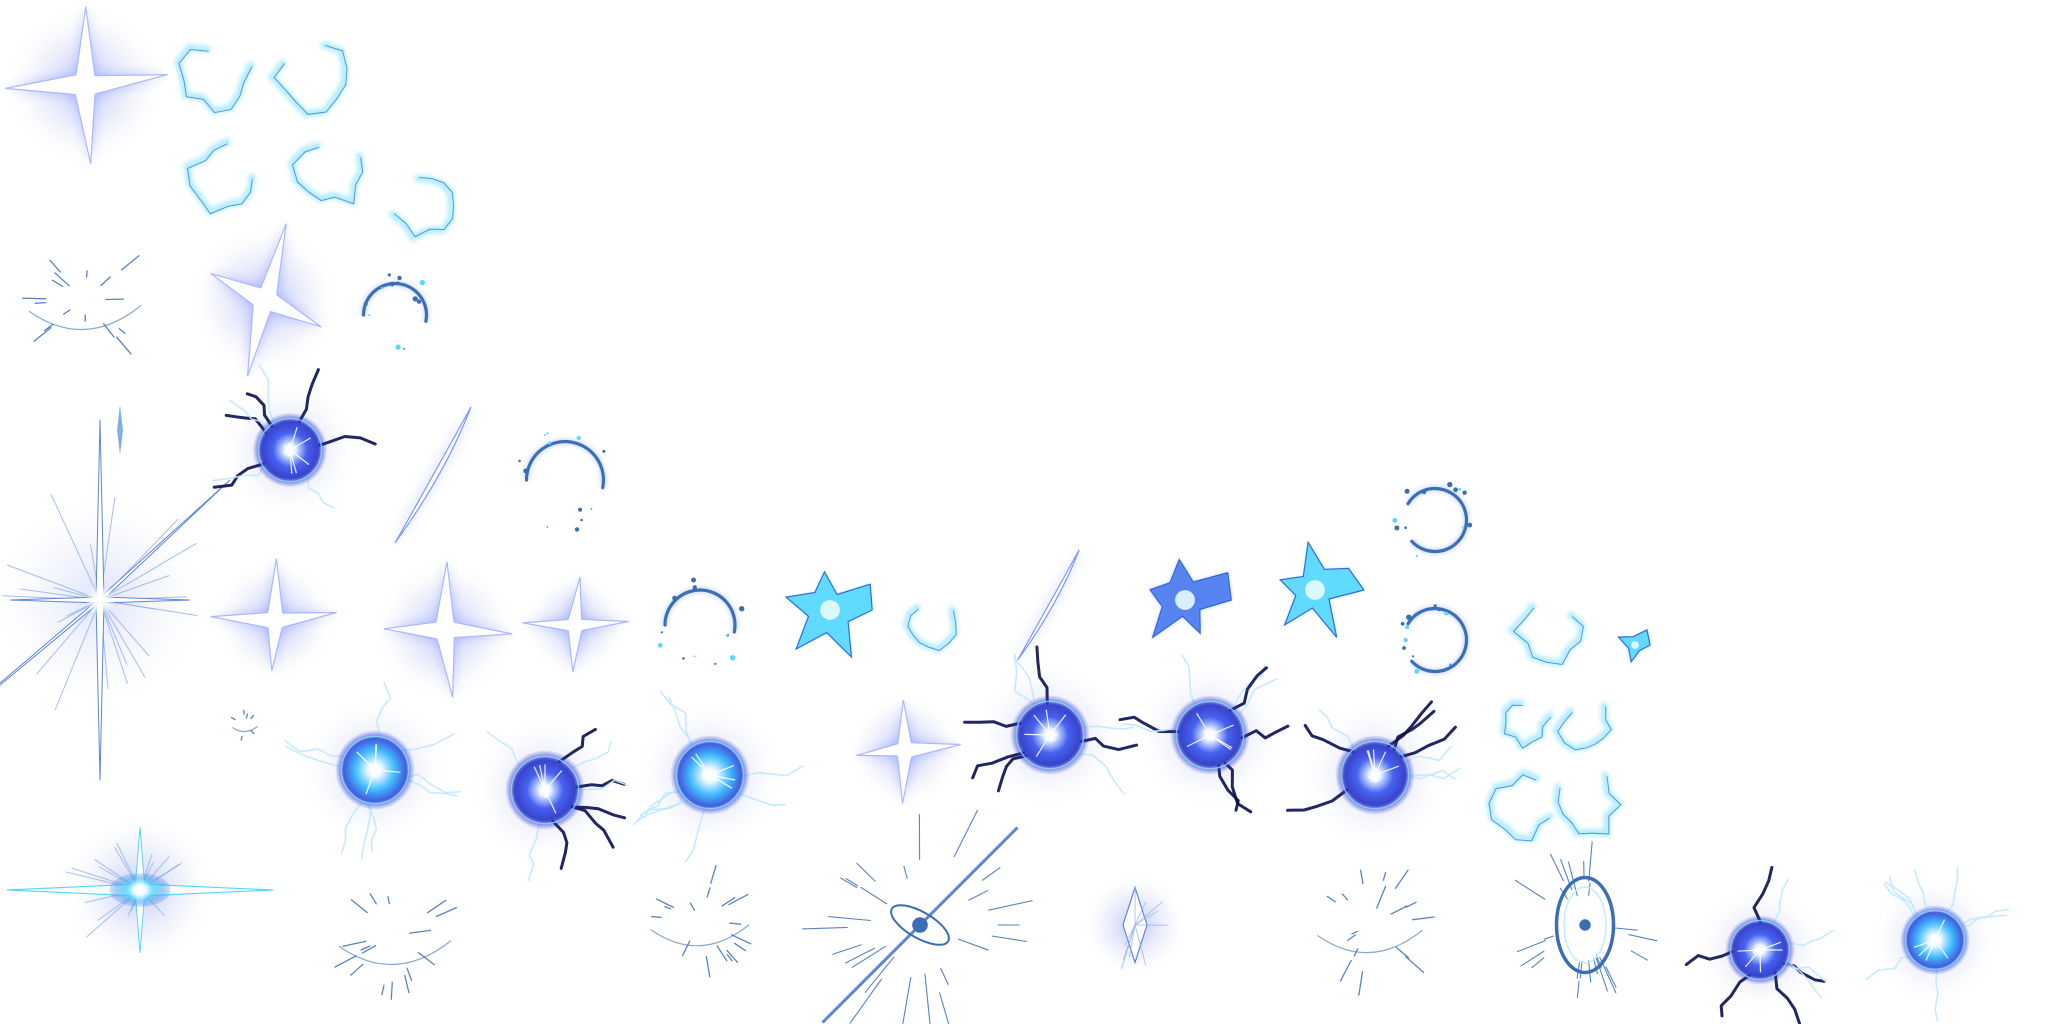 Image resolution: width=2048 pixels, height=1024 pixels. What do you see at coordinates (433, 475) in the screenshot?
I see `slash-core` at bounding box center [433, 475].